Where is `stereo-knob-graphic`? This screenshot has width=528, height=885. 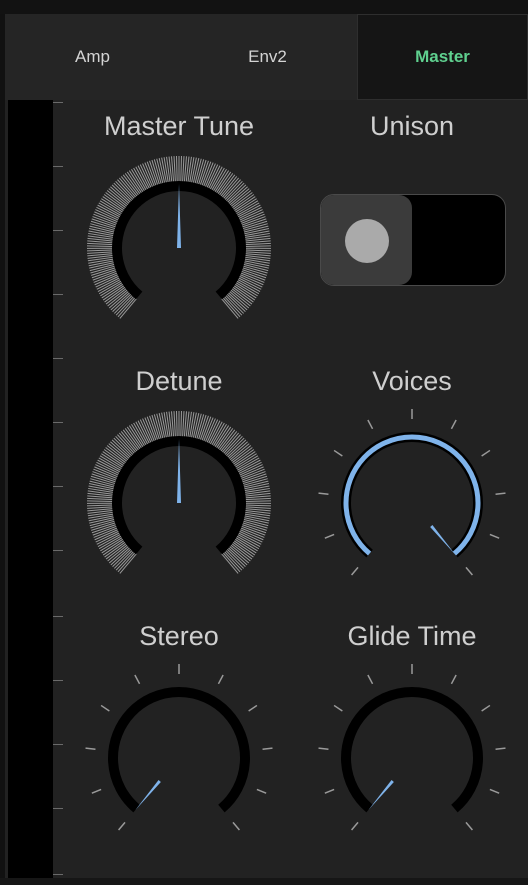
stereo-knob-graphic is located at coordinates (179, 747).